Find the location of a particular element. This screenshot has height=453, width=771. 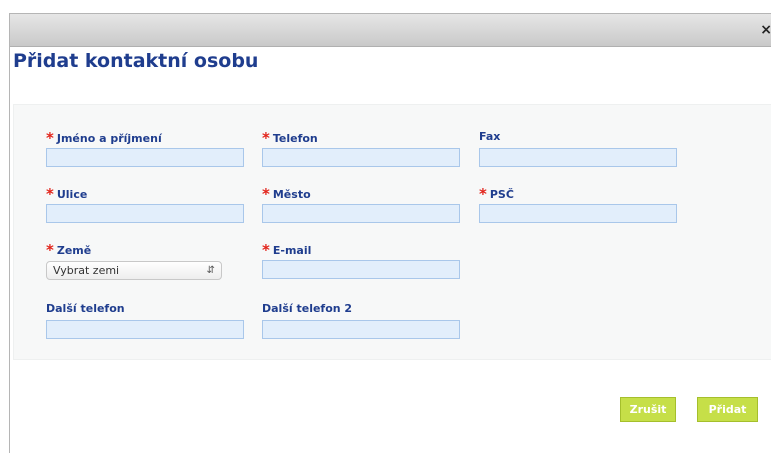

name-input is located at coordinates (145, 157).